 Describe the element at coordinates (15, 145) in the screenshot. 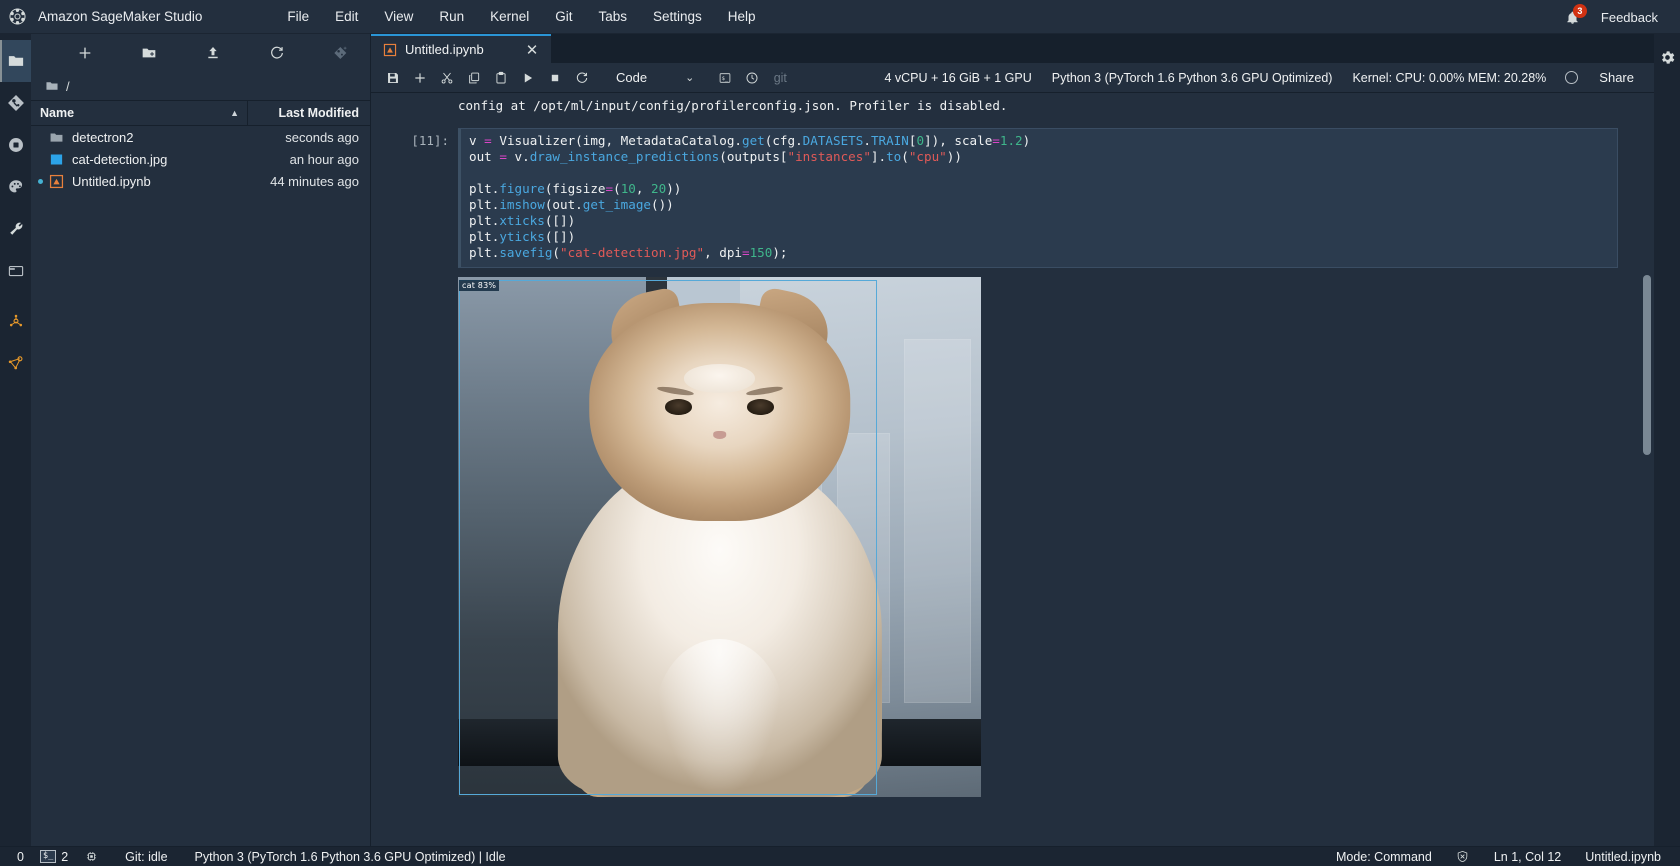

I see `sidebar-item-running-terminals` at that location.